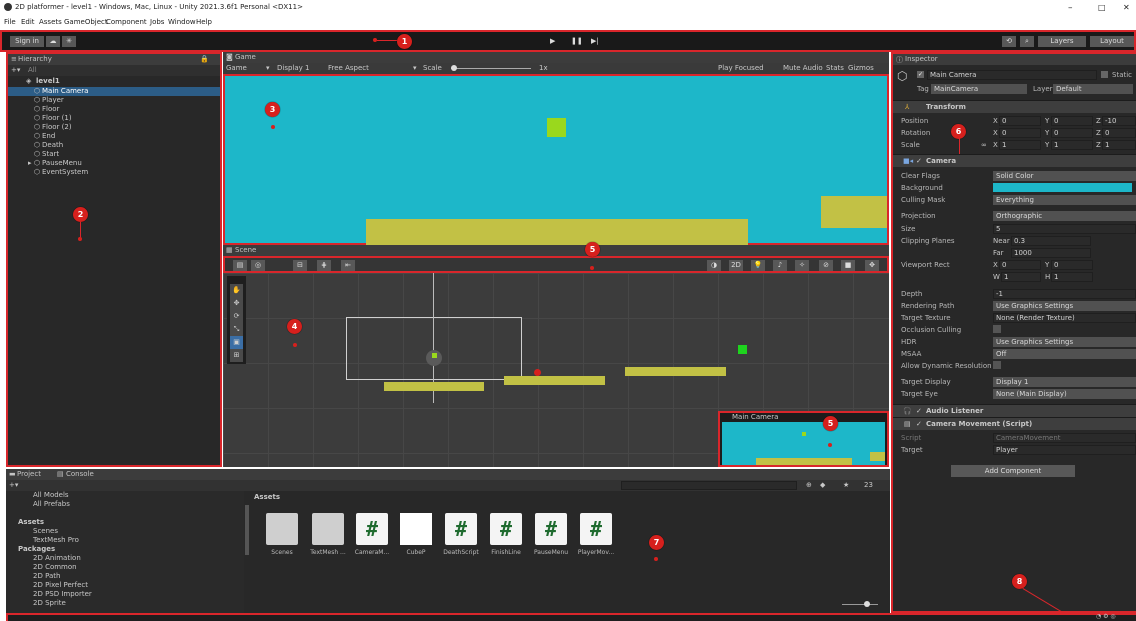  Describe the element at coordinates (50, 22) in the screenshot. I see `menu-assets: Assets` at that location.